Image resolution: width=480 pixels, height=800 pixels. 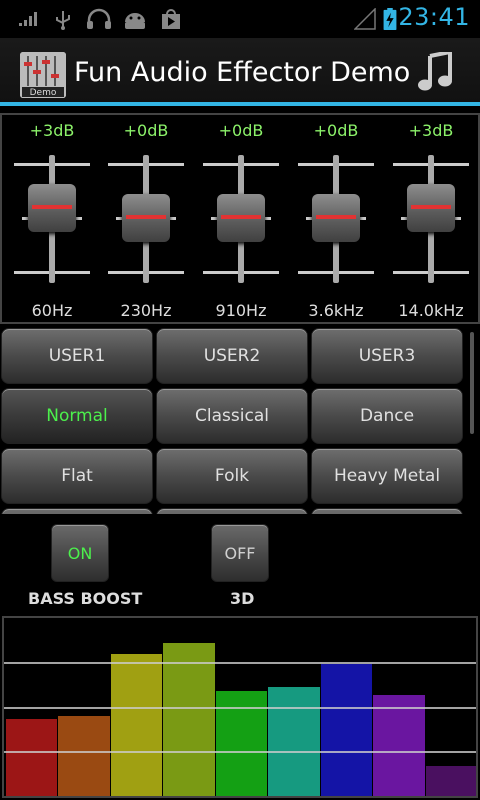 What do you see at coordinates (43, 93) in the screenshot?
I see `app-icon-label: Demo` at bounding box center [43, 93].